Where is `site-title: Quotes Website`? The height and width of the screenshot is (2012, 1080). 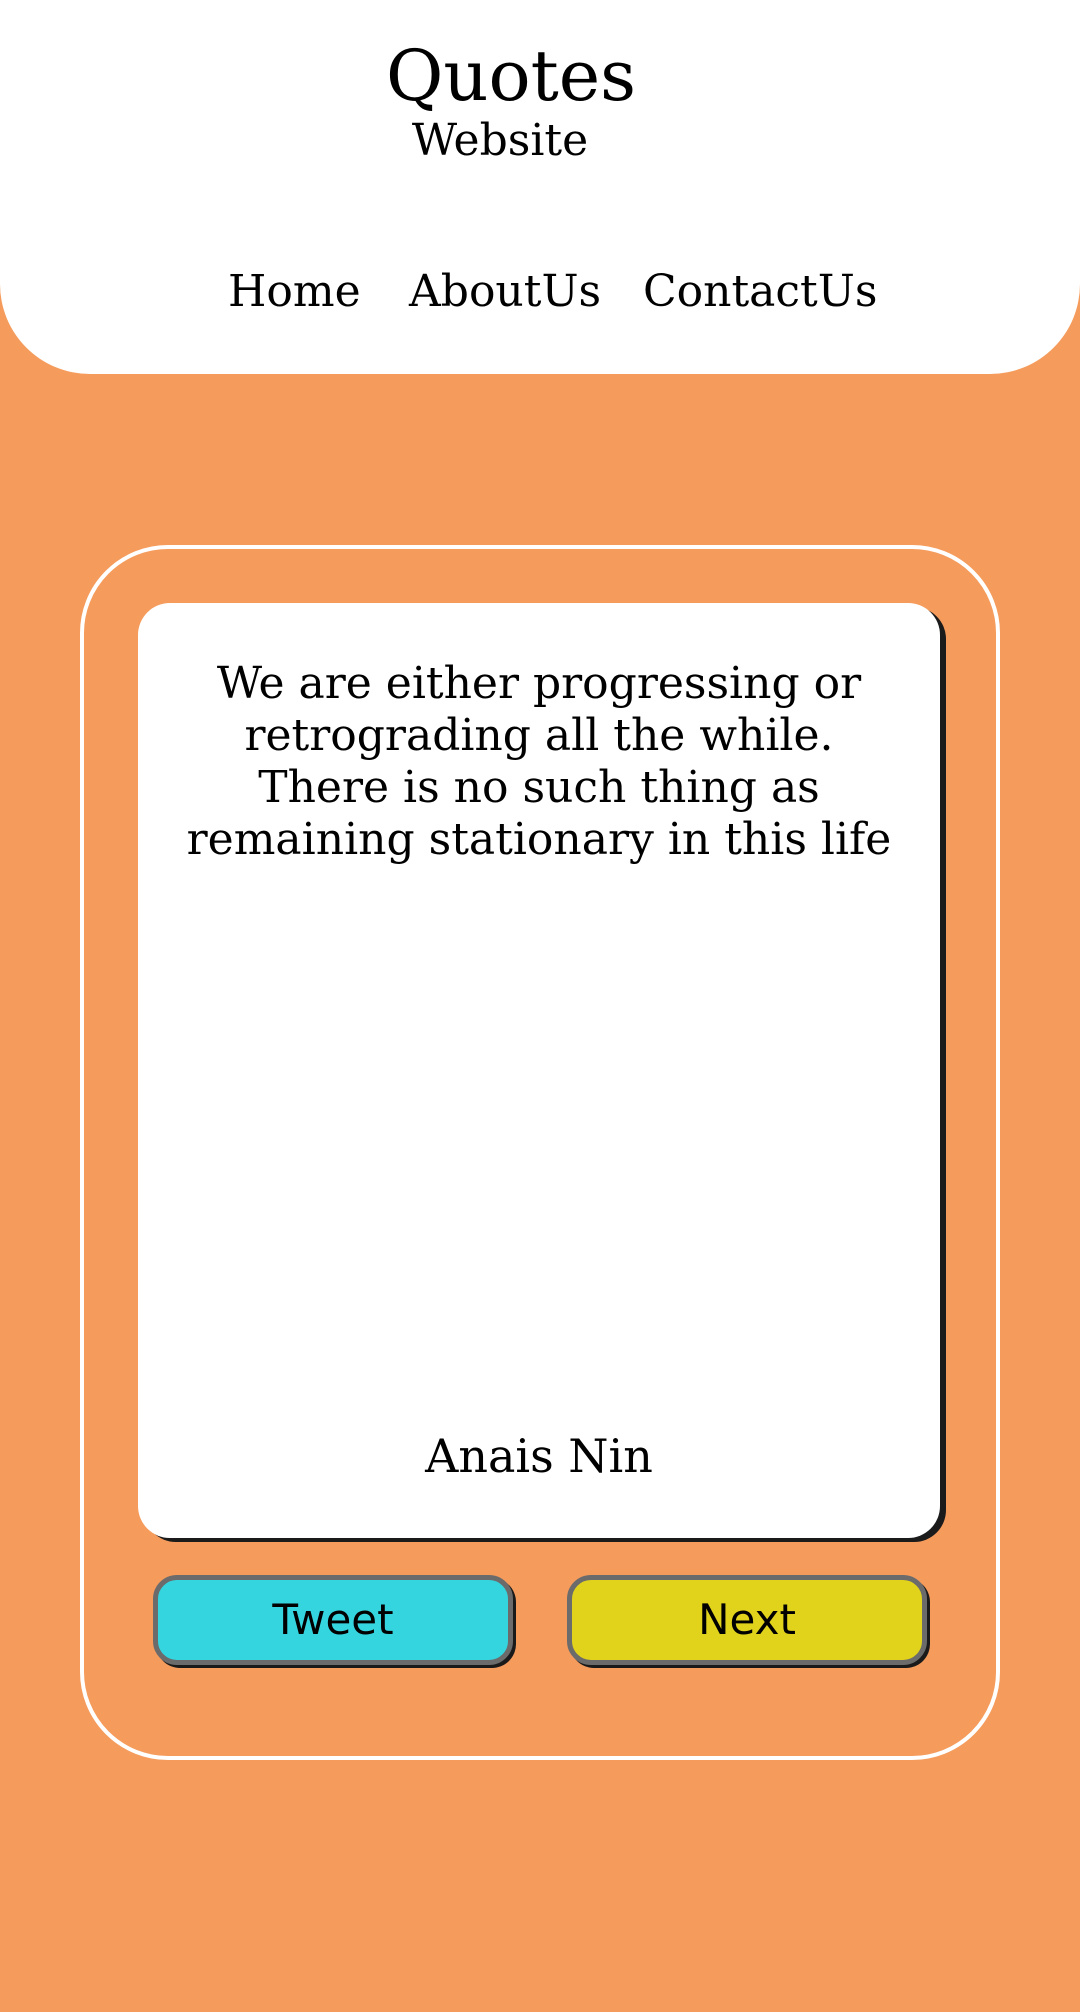 site-title: Quotes Website is located at coordinates (511, 100).